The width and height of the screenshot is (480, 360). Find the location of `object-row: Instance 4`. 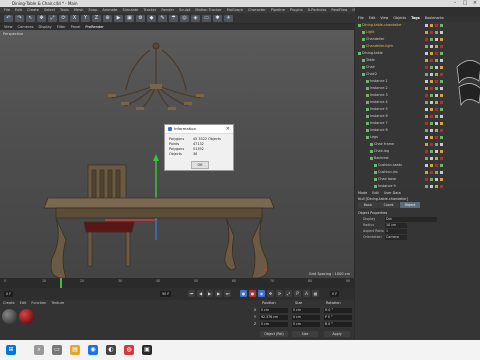

object-row: Instance 4 is located at coordinates (377, 102).